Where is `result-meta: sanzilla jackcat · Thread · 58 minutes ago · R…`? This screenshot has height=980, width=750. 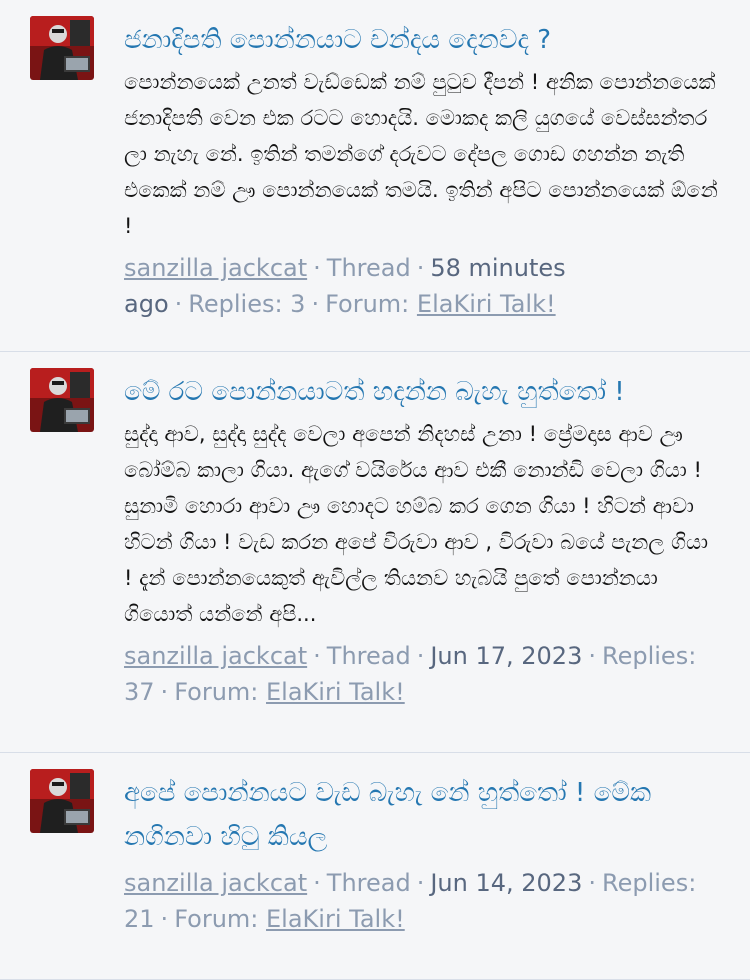
result-meta: sanzilla jackcat · Thread · 58 minutes ago · R… is located at coordinates (345, 286).